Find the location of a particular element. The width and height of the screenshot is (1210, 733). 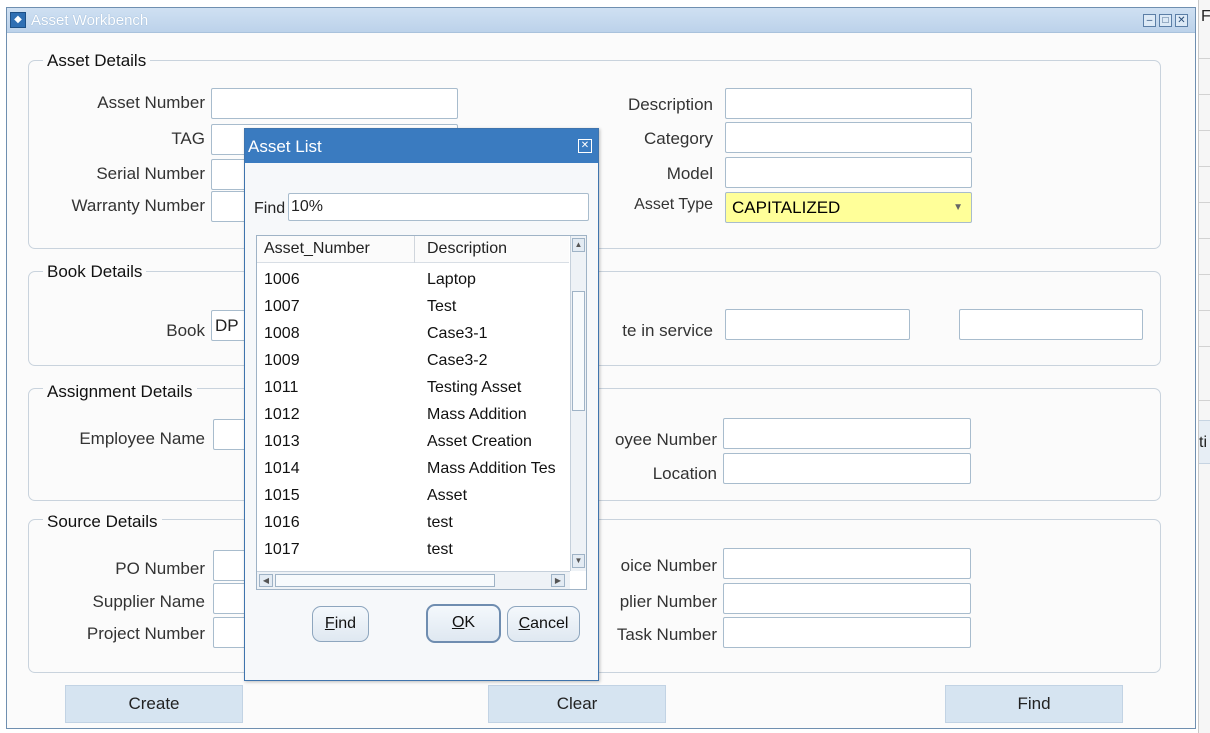

close-icon: ✕ is located at coordinates (1181, 20).